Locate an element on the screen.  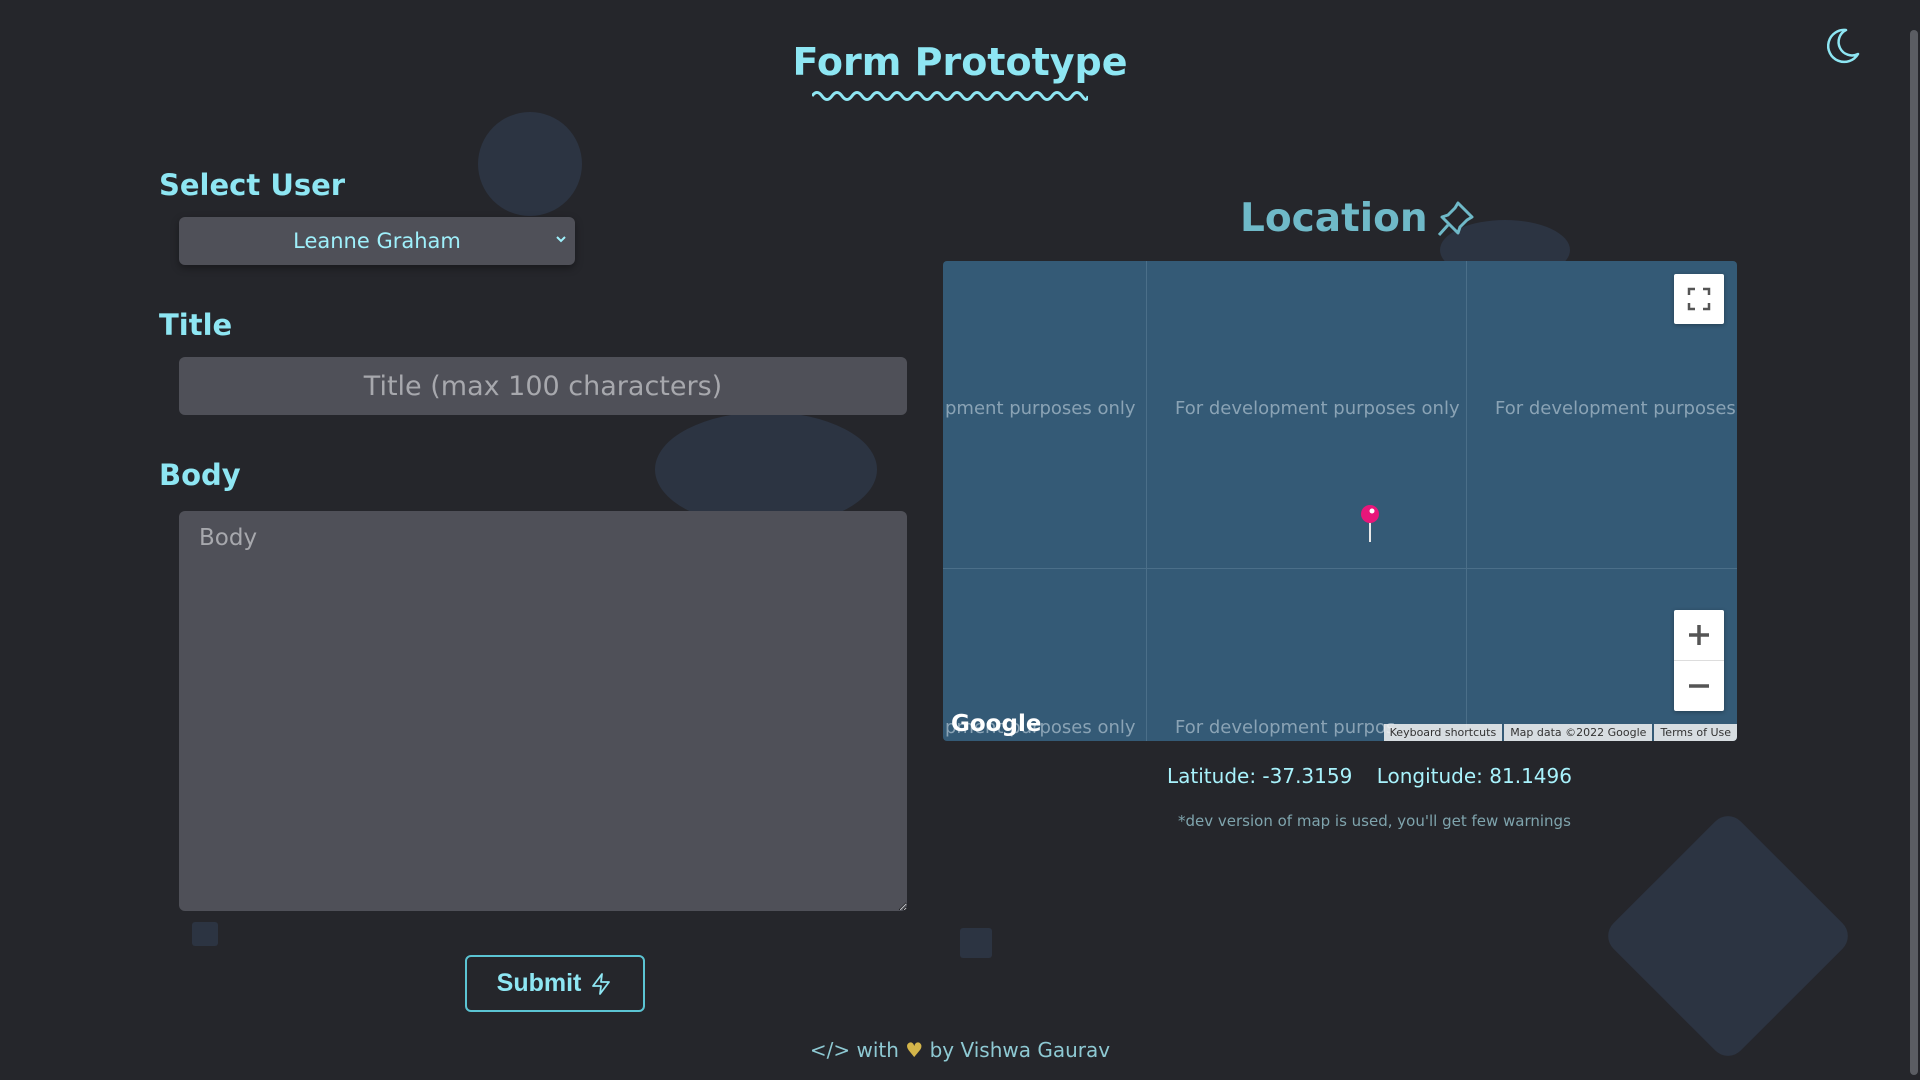
minus-icon is located at coordinates (1699, 686).